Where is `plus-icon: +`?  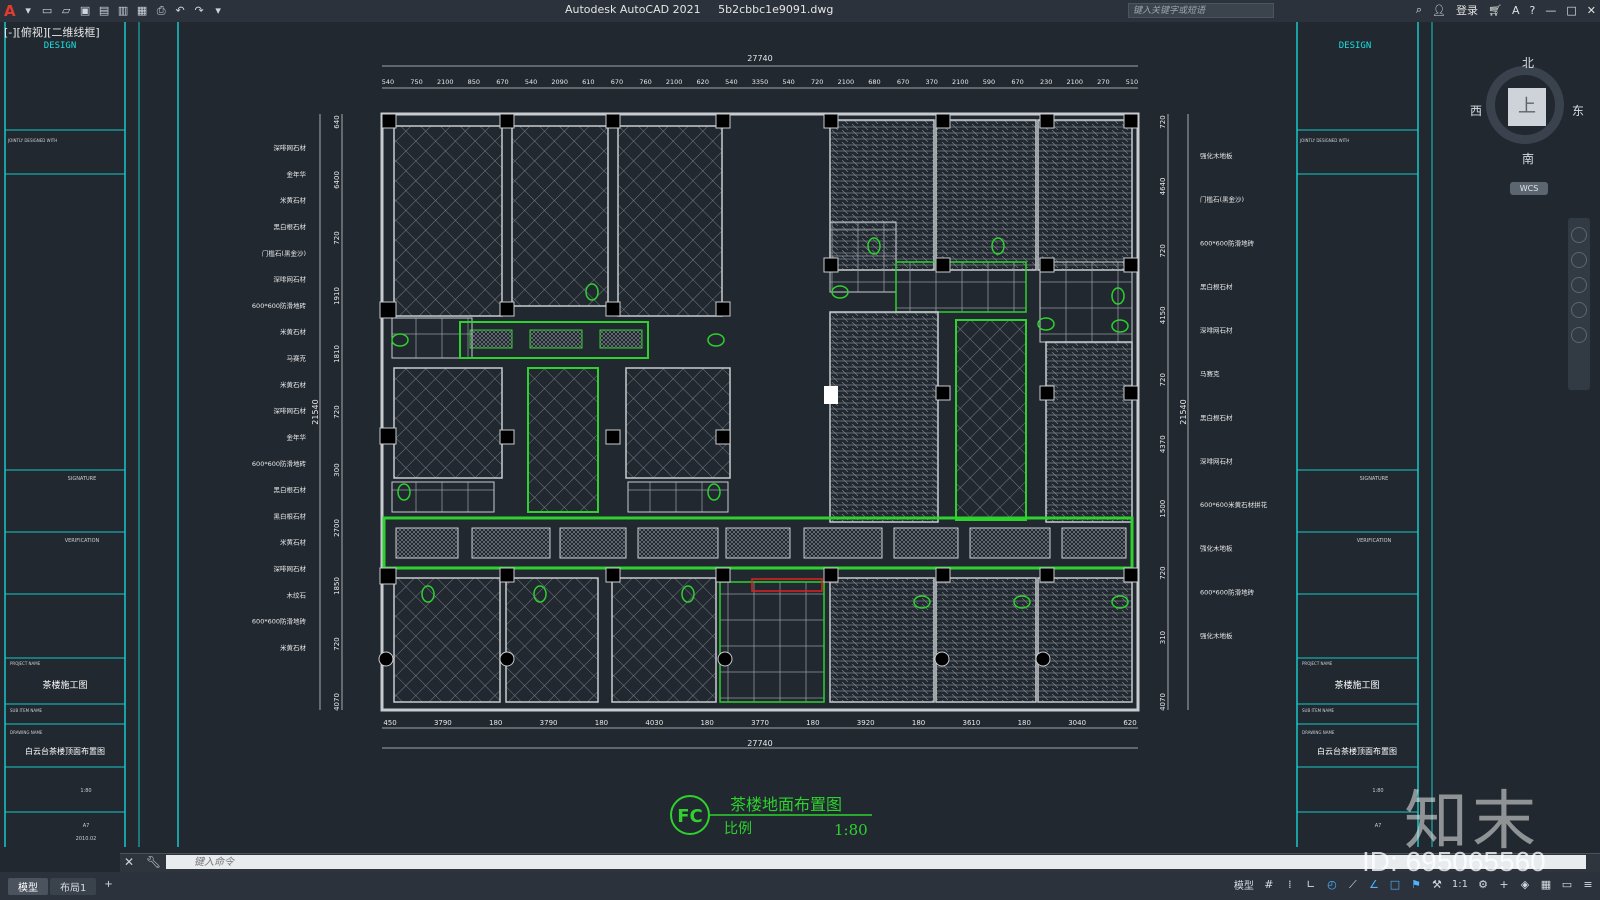 plus-icon: + is located at coordinates (1504, 884).